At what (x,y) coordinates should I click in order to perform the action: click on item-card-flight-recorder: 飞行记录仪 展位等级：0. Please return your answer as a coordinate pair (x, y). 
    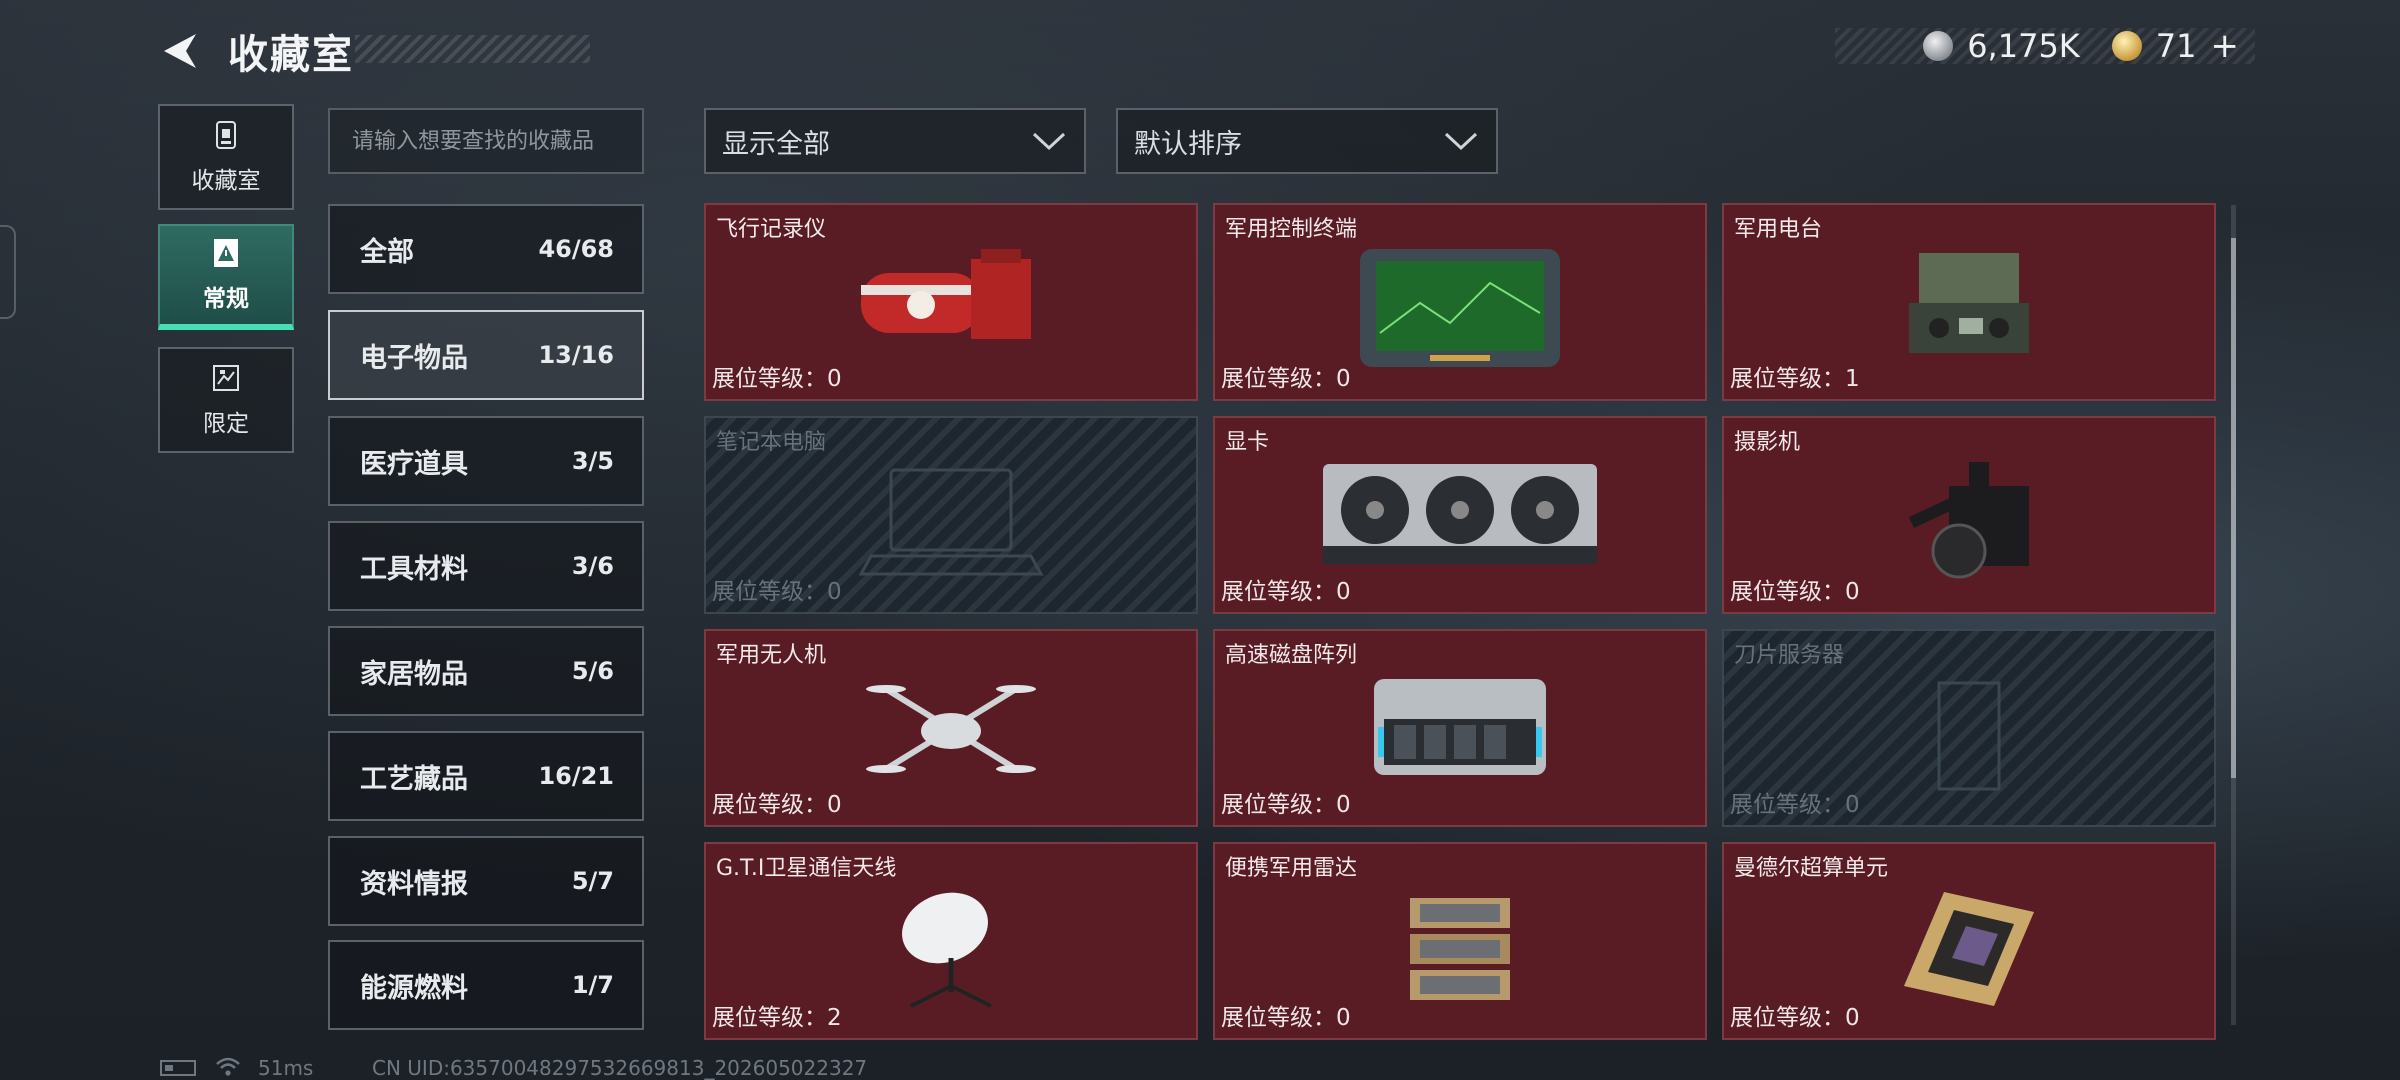
    Looking at the image, I should click on (951, 302).